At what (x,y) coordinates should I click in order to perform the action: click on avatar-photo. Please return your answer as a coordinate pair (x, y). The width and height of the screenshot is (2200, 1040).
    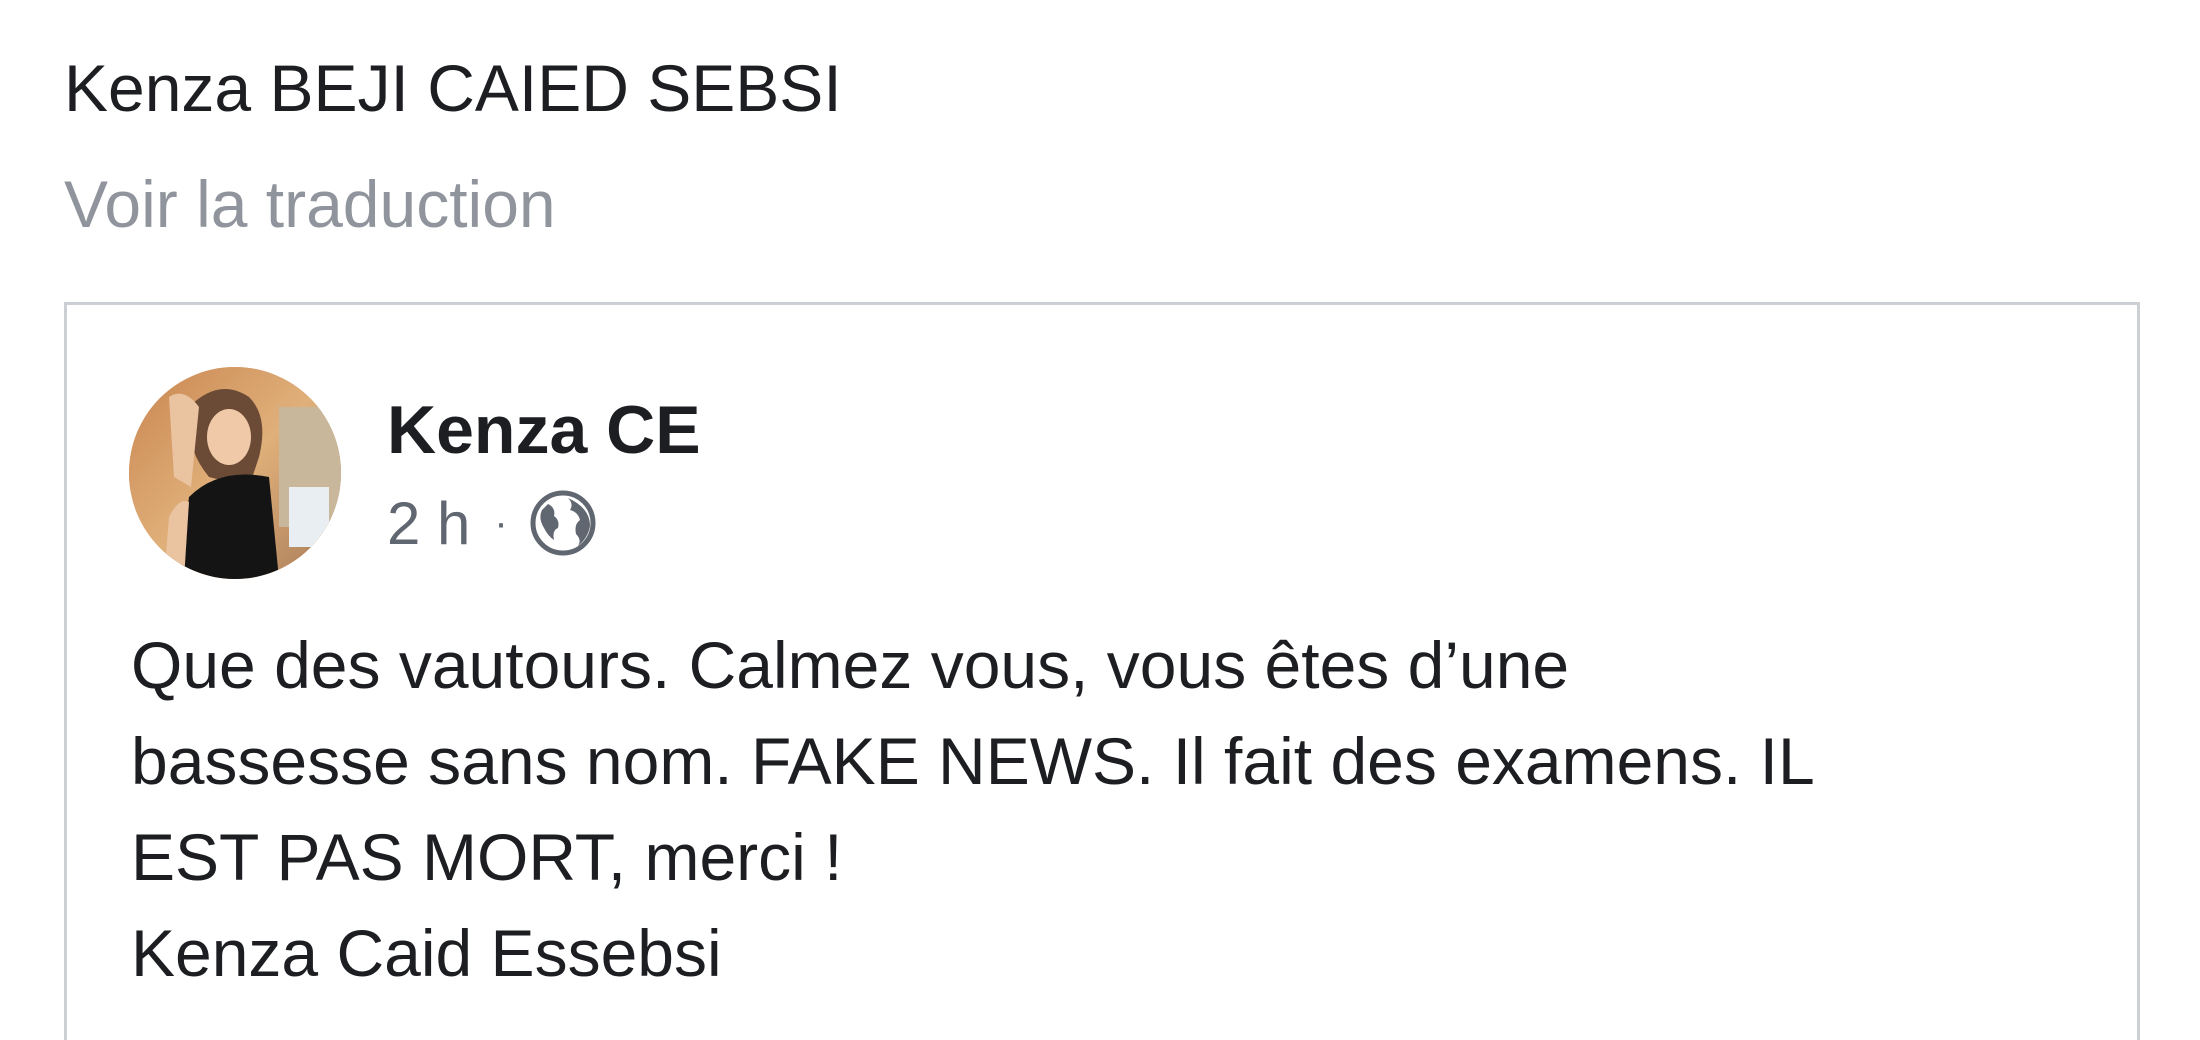
    Looking at the image, I should click on (235, 473).